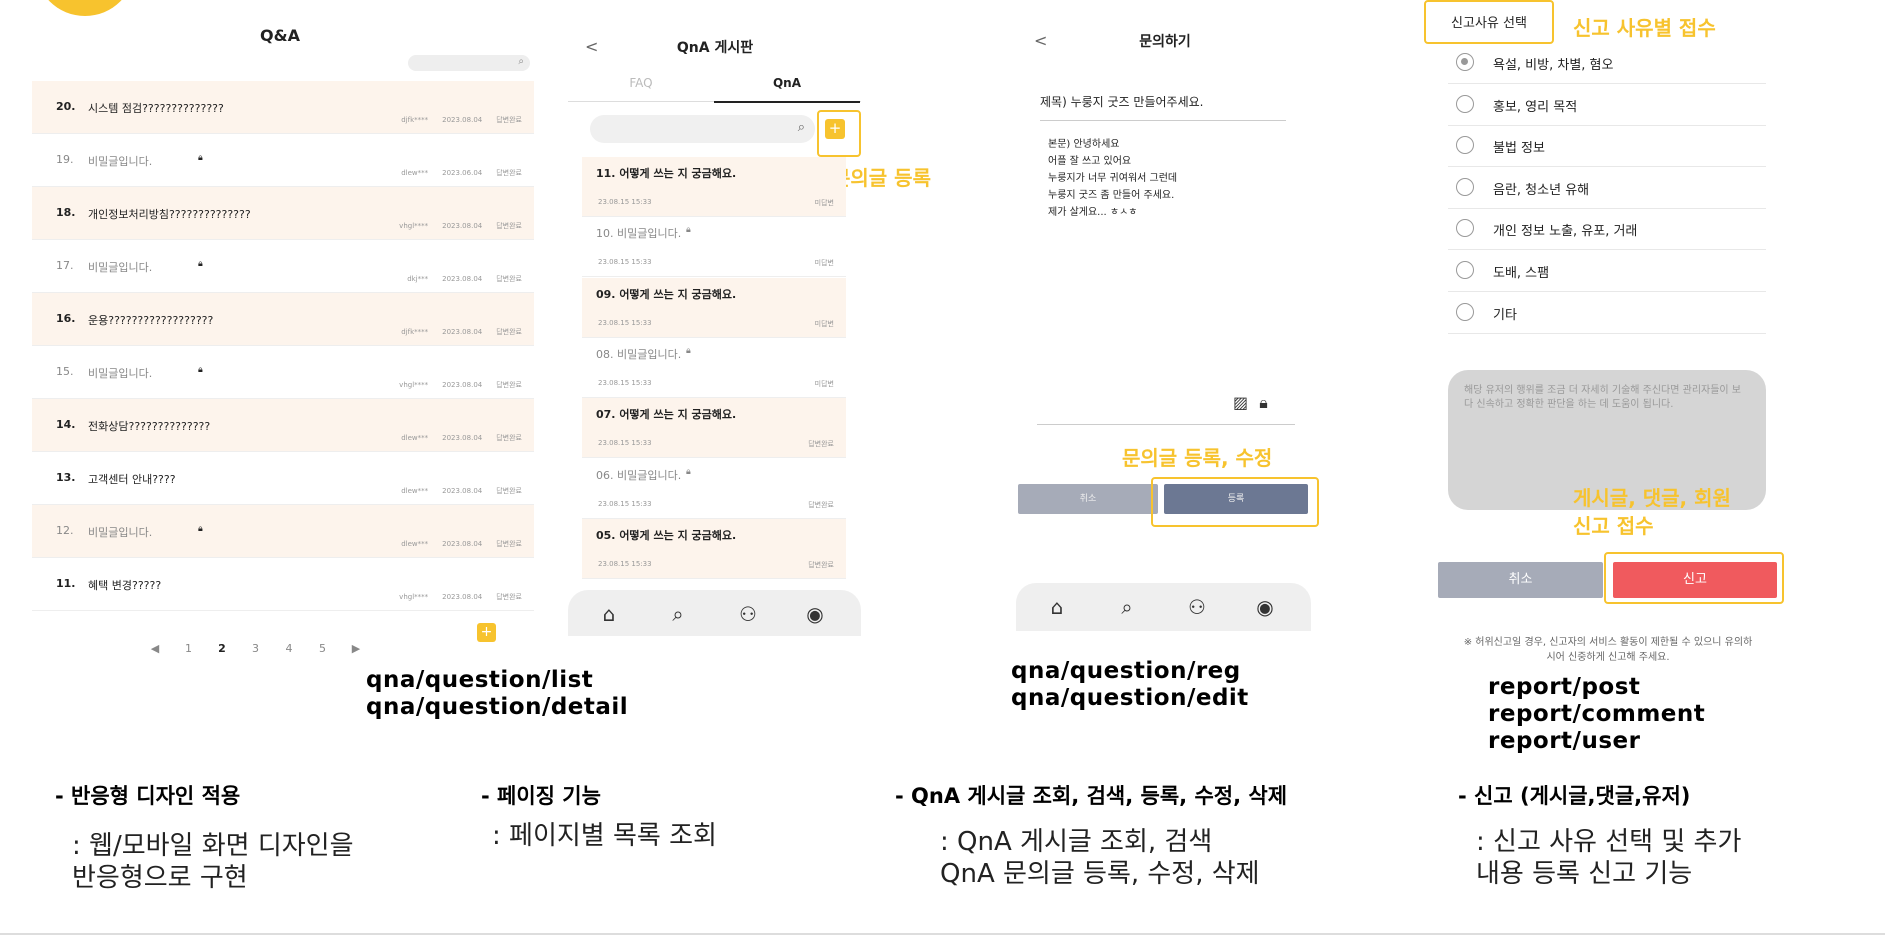 The image size is (1885, 936). Describe the element at coordinates (1607, 188) in the screenshot. I see `report-reason-option: 음란, 청소년 유해` at that location.